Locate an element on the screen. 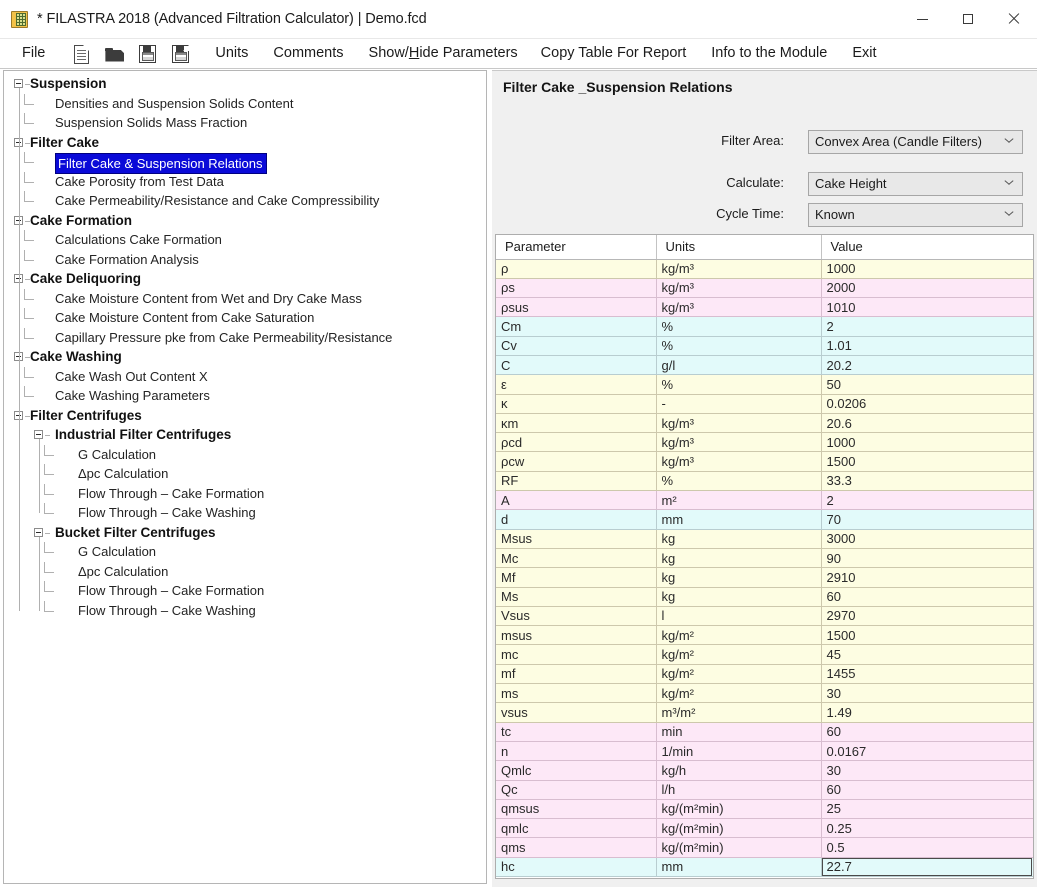  cell-value: 20.2 is located at coordinates (927, 365).